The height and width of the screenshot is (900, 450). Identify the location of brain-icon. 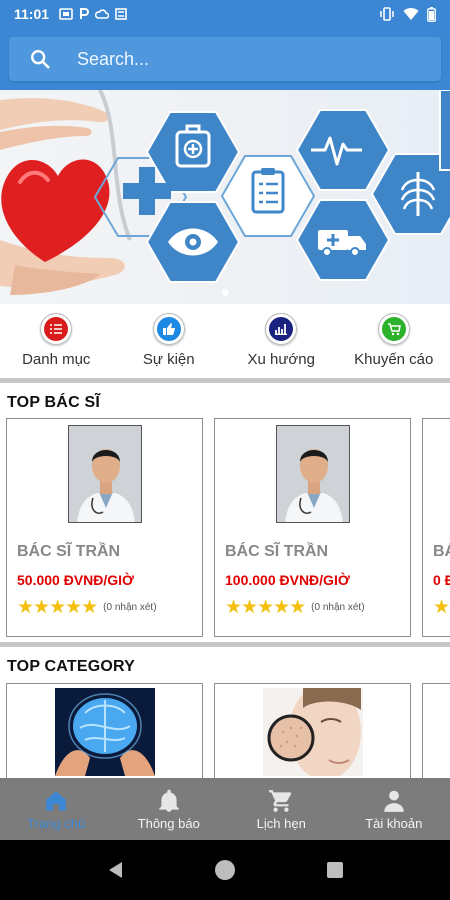
(105, 732).